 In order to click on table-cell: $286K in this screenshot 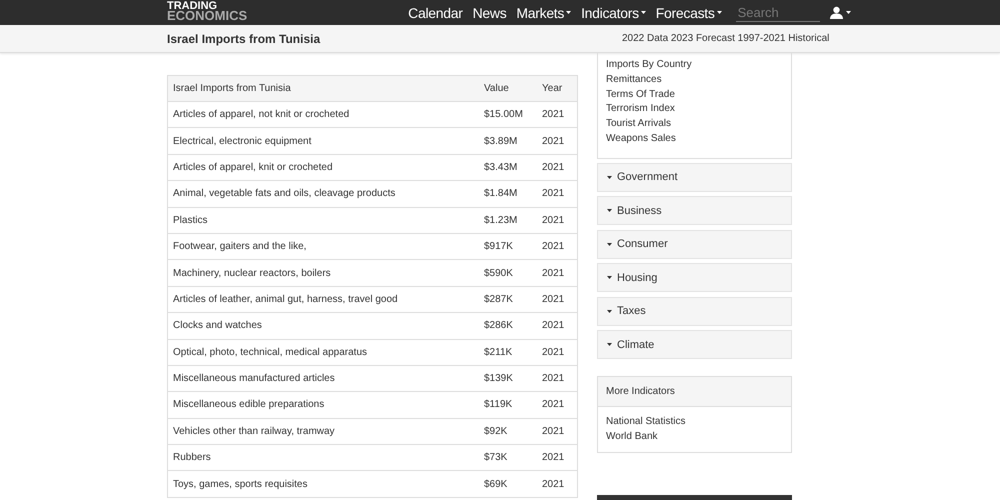, I will do `click(508, 326)`.